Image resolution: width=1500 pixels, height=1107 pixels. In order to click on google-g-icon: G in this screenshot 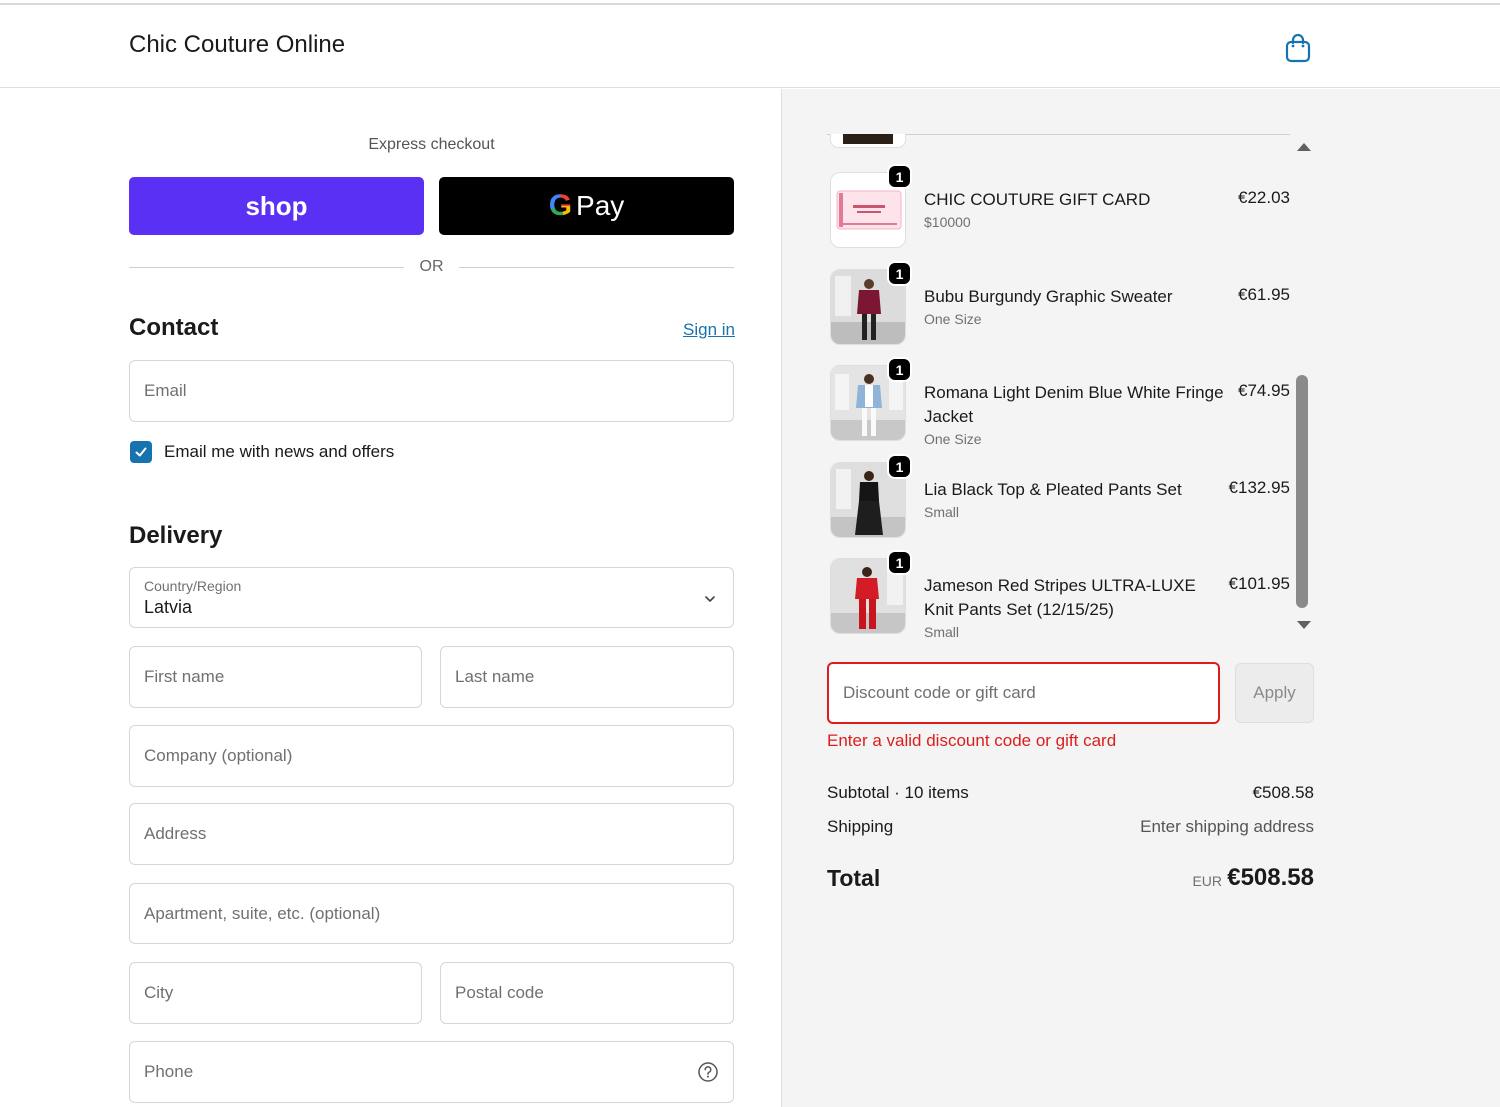, I will do `click(560, 205)`.